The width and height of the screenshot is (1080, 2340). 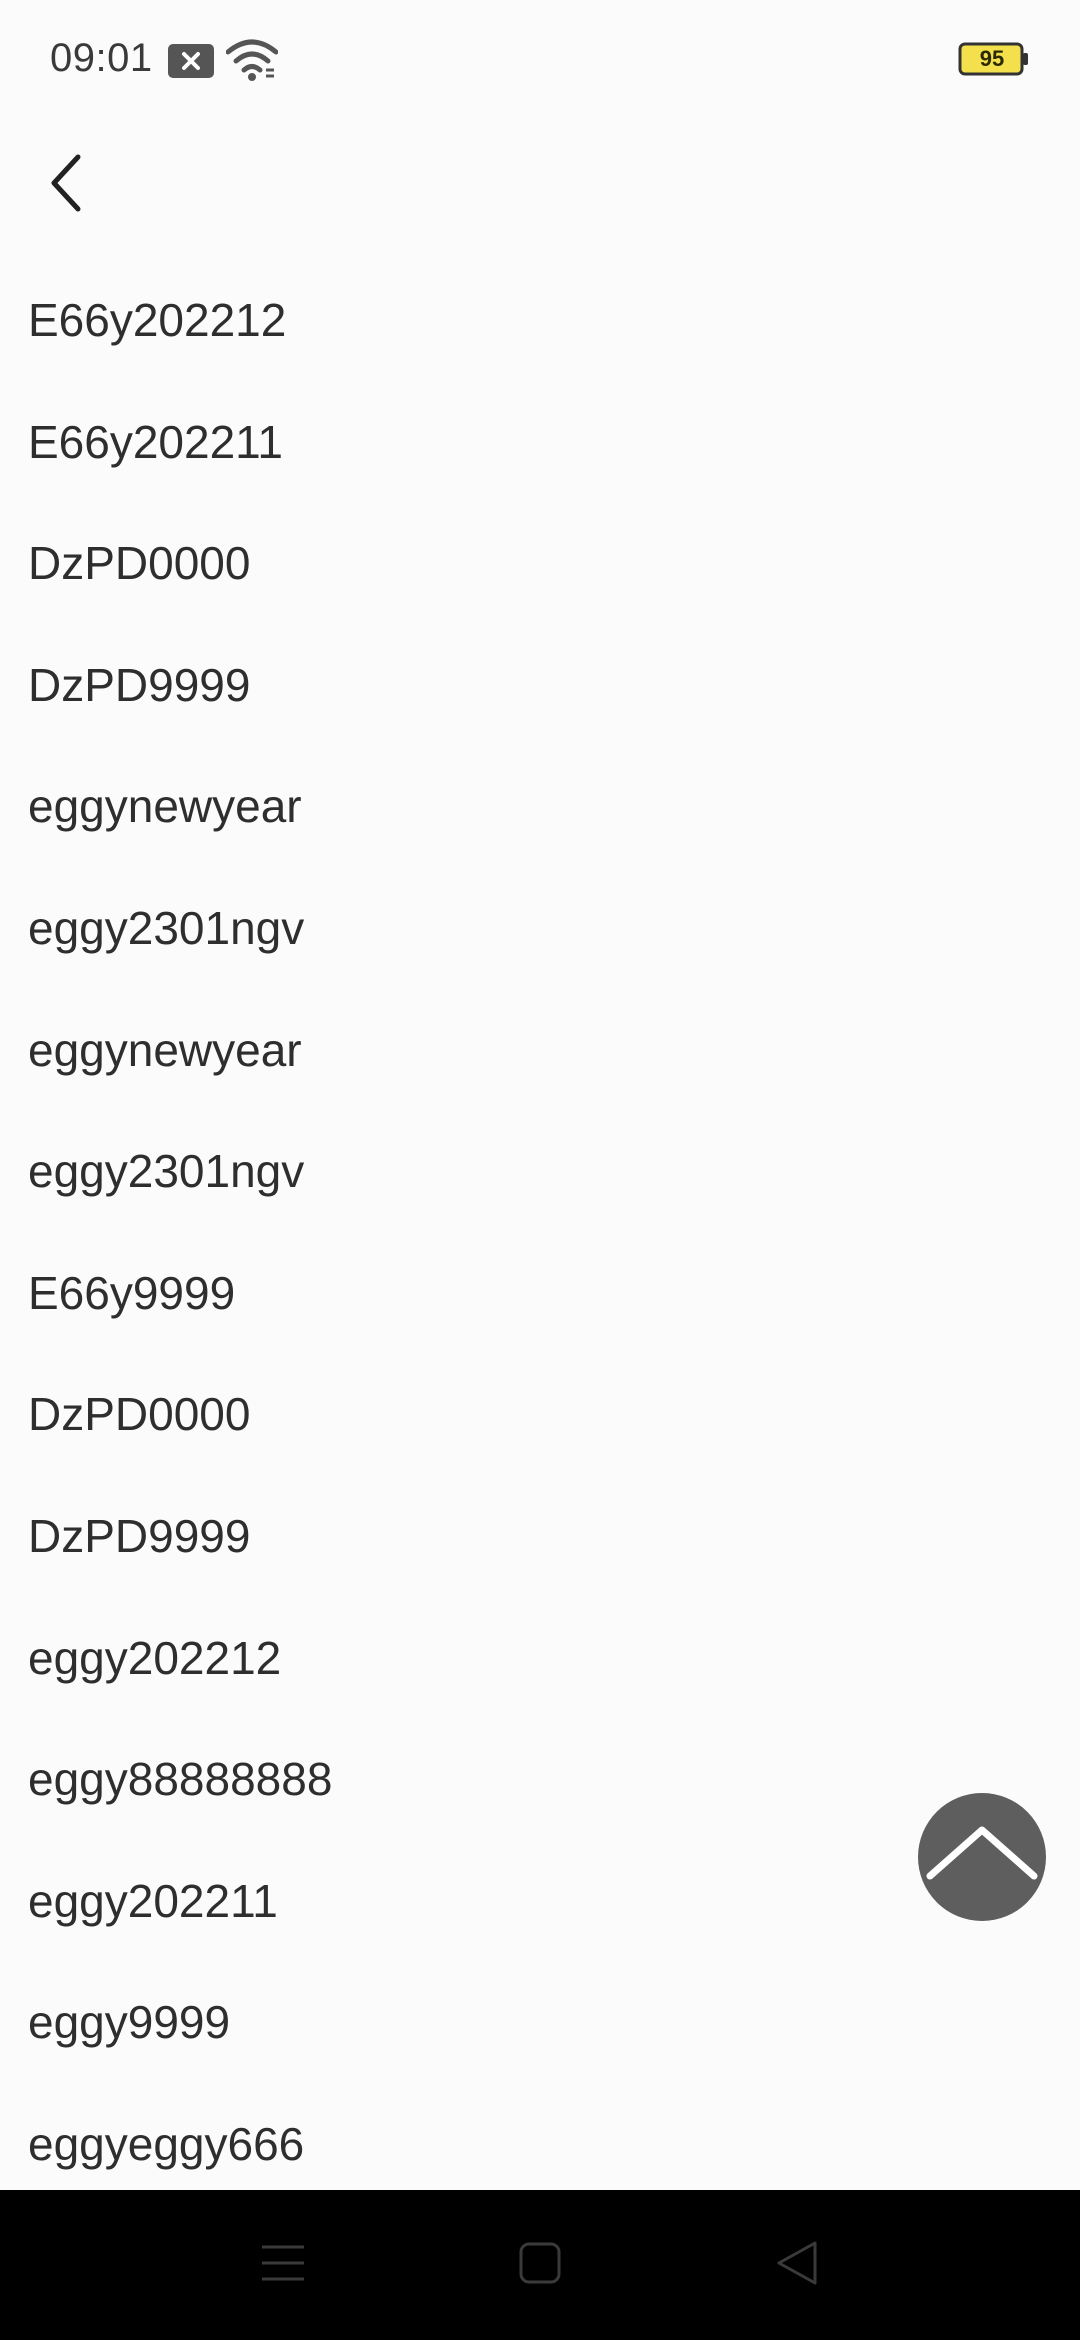 I want to click on list-item: E66y202212, so click(x=540, y=321).